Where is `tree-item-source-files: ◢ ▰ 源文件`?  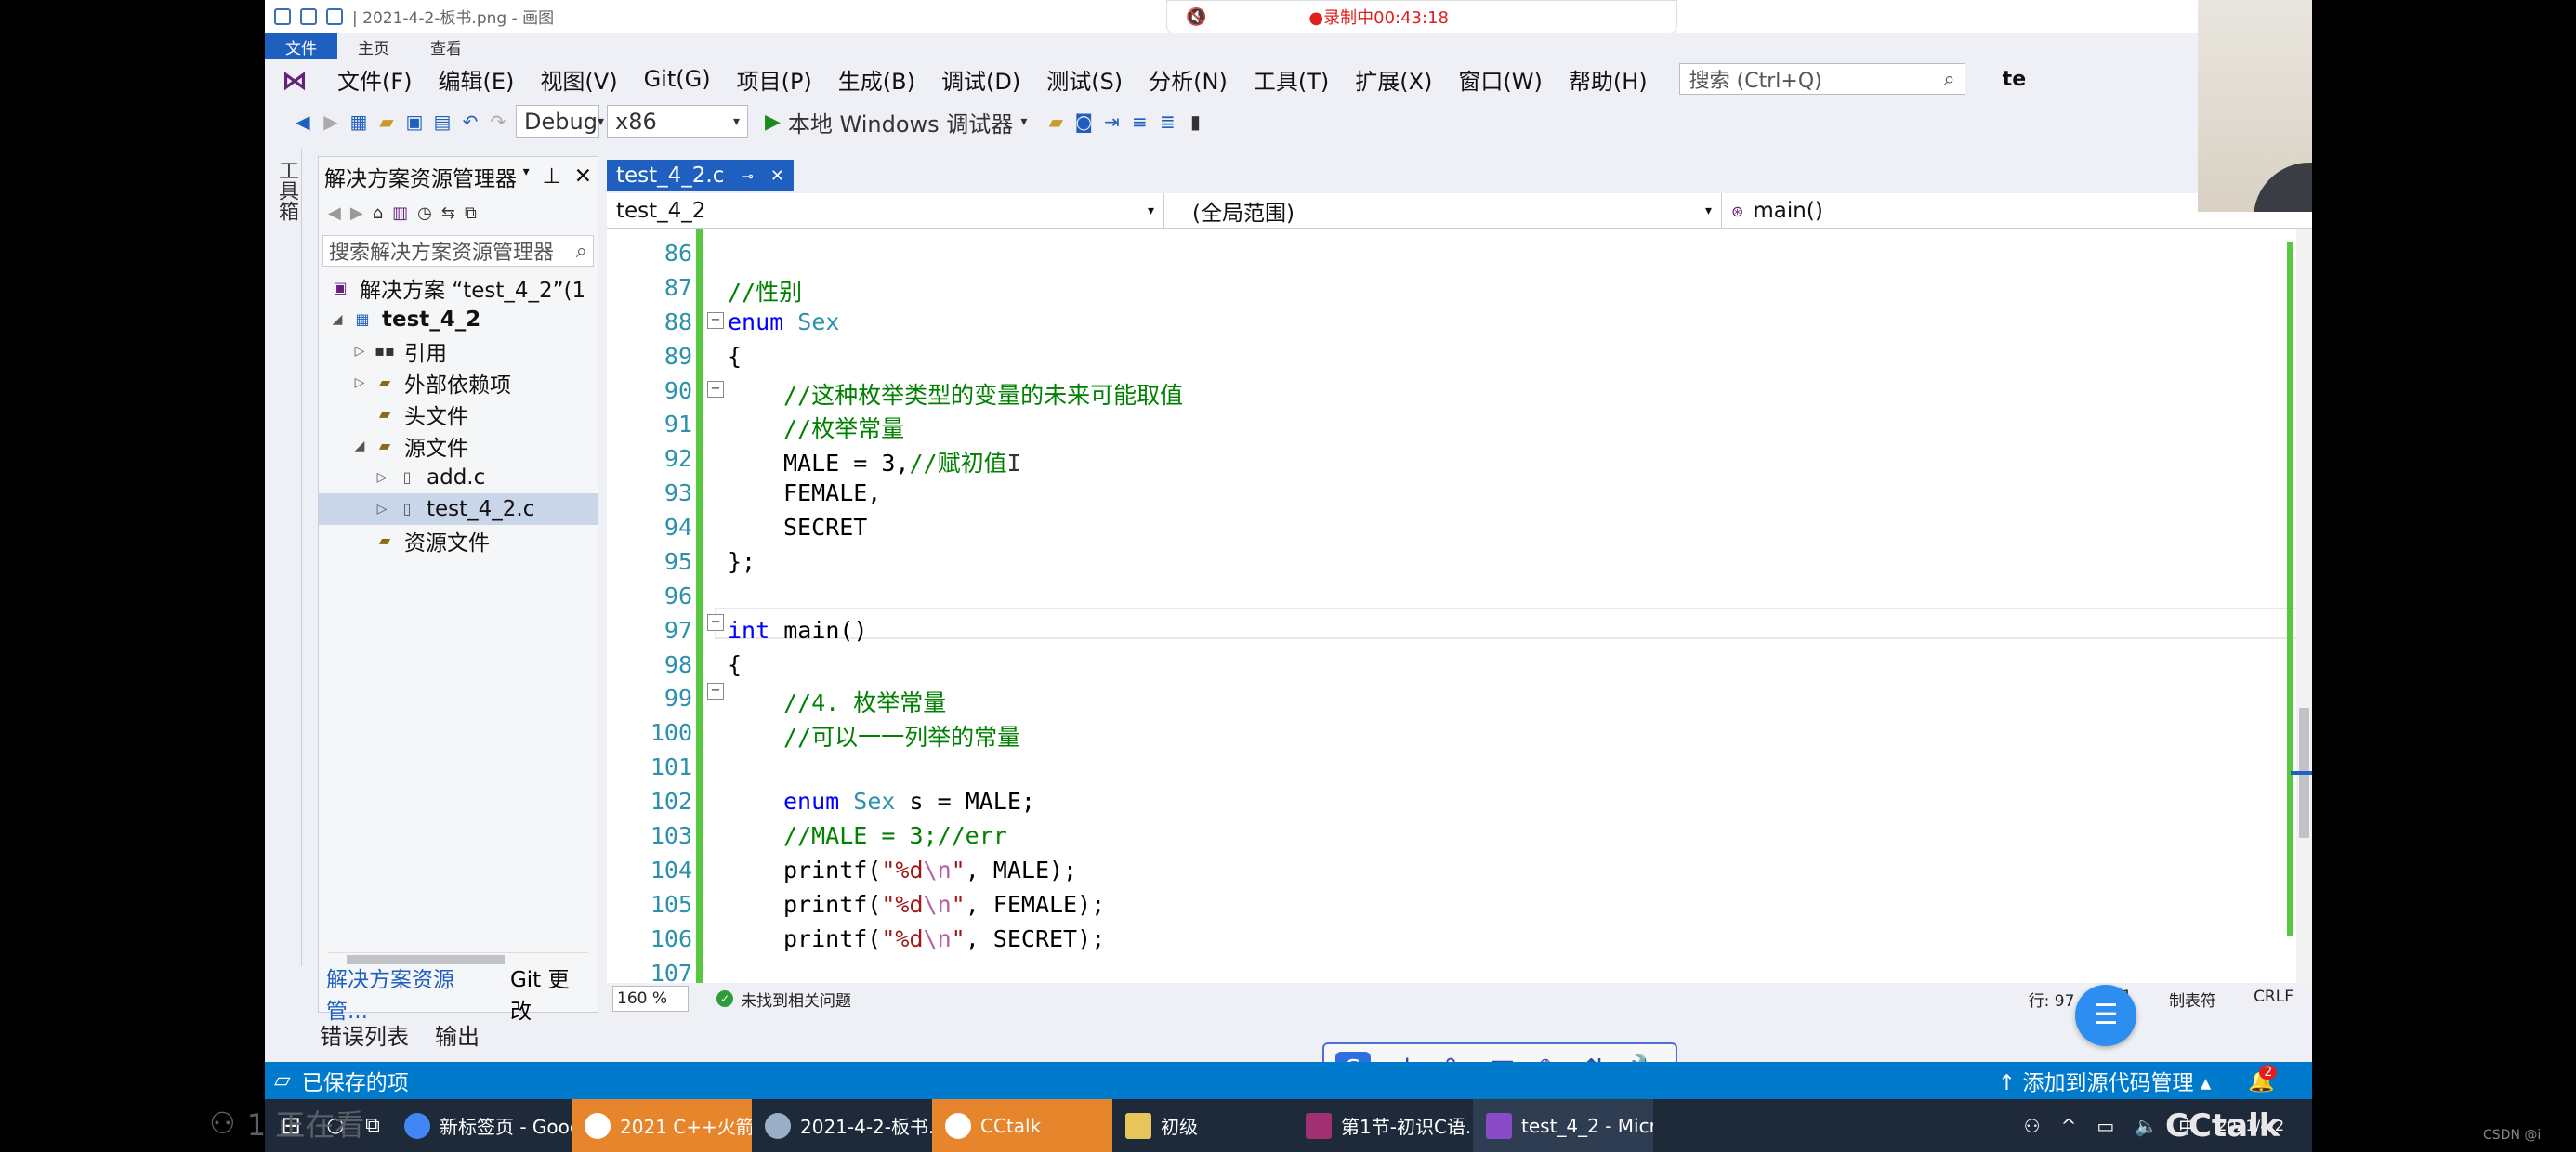 tree-item-source-files: ◢ ▰ 源文件 is located at coordinates (458, 446).